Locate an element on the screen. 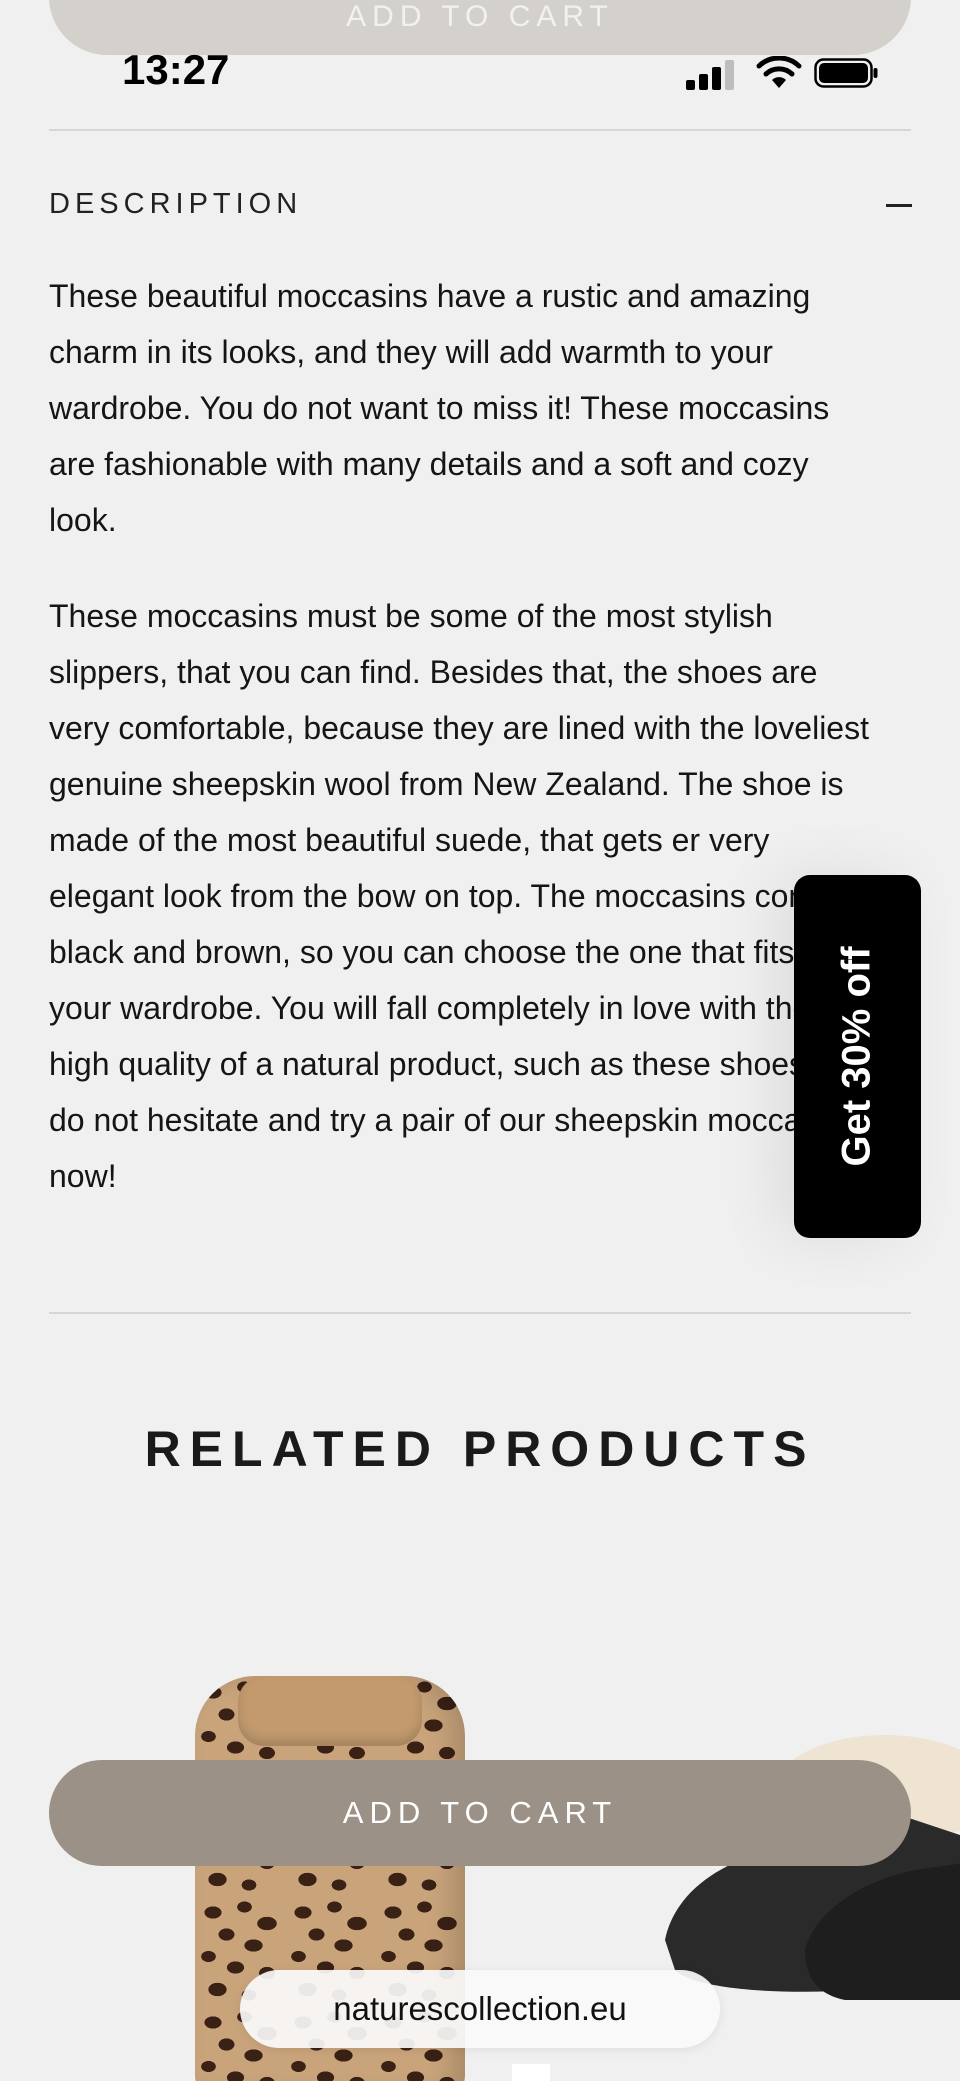 This screenshot has width=960, height=2081. browser-url-bar: naturescollection.eu is located at coordinates (480, 2009).